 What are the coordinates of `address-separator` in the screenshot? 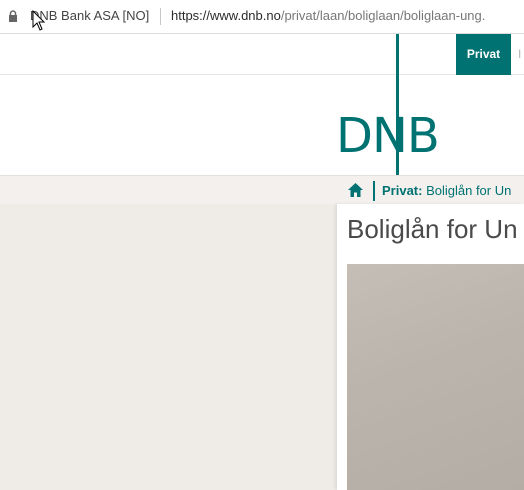 It's located at (160, 16).